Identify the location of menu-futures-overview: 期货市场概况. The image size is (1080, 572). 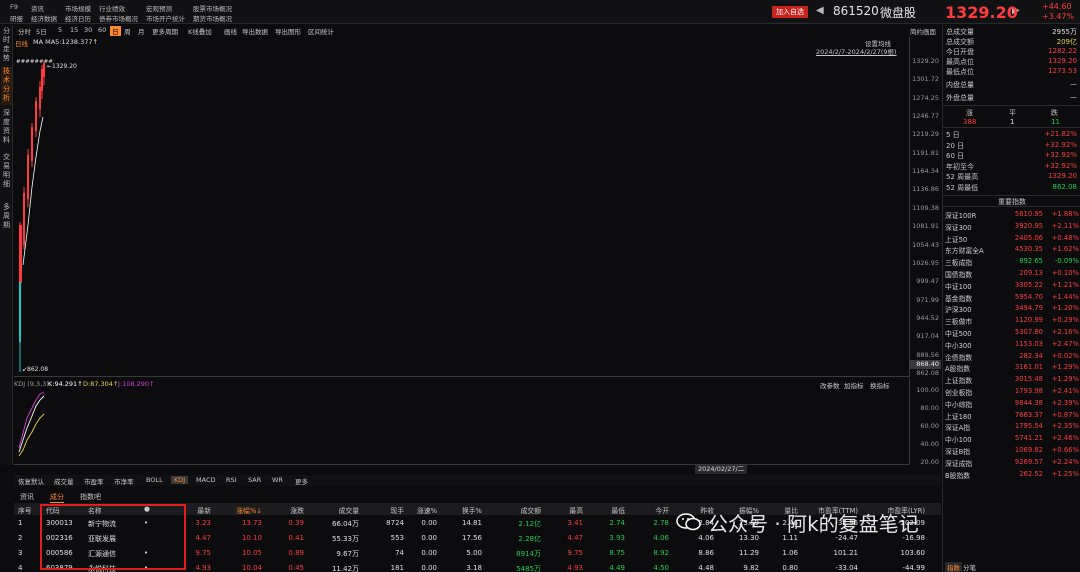
(212, 18).